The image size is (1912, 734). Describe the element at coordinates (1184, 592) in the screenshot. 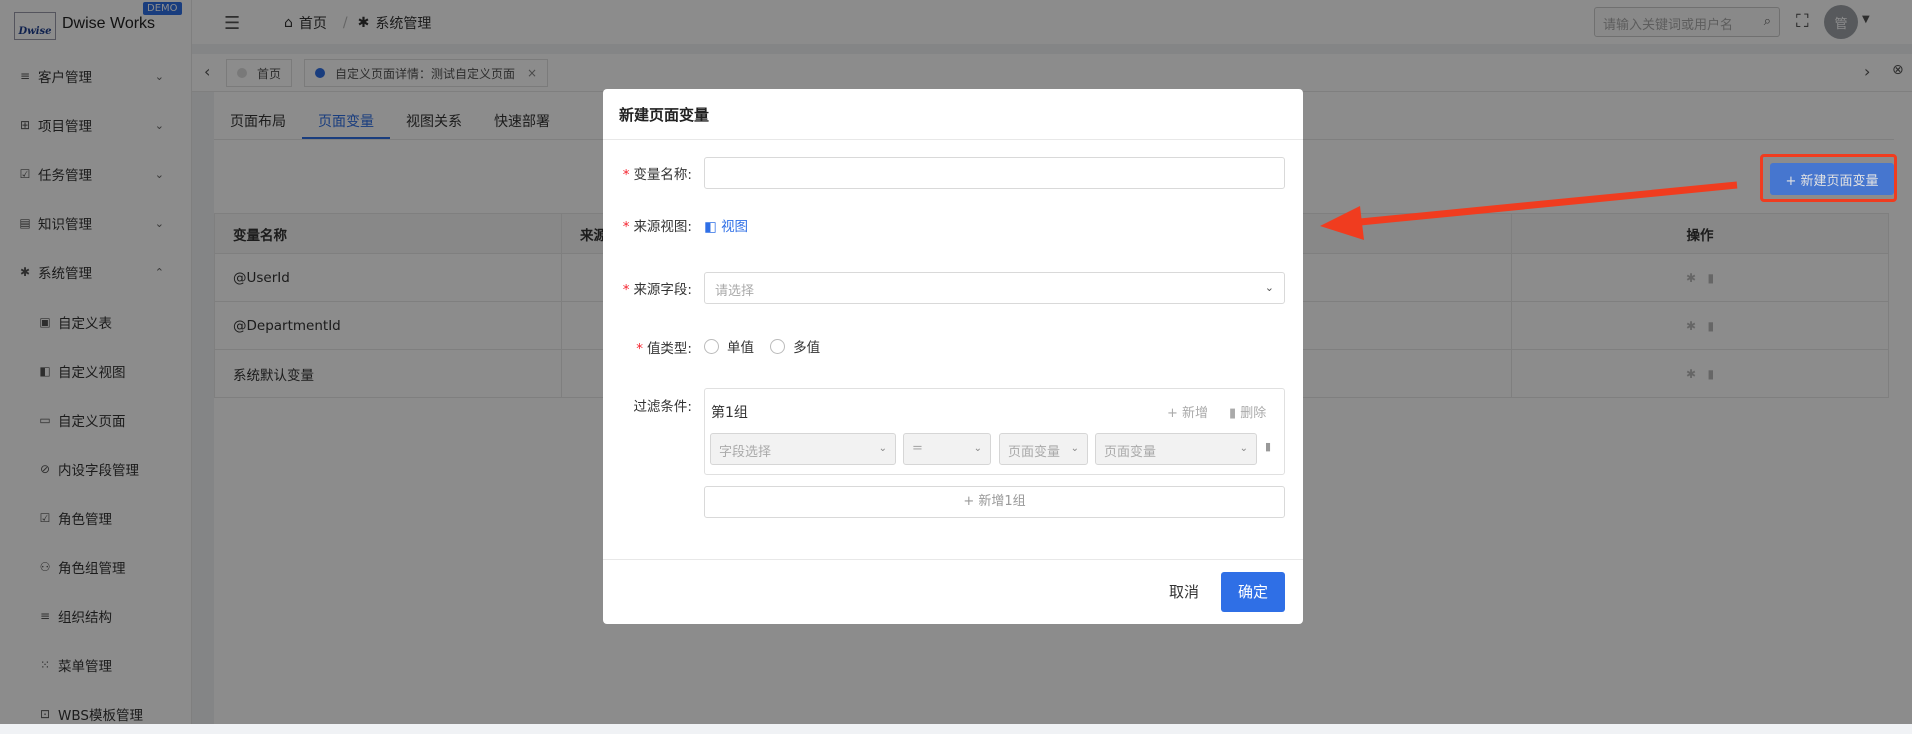

I see `cancel-button: 取消` at that location.